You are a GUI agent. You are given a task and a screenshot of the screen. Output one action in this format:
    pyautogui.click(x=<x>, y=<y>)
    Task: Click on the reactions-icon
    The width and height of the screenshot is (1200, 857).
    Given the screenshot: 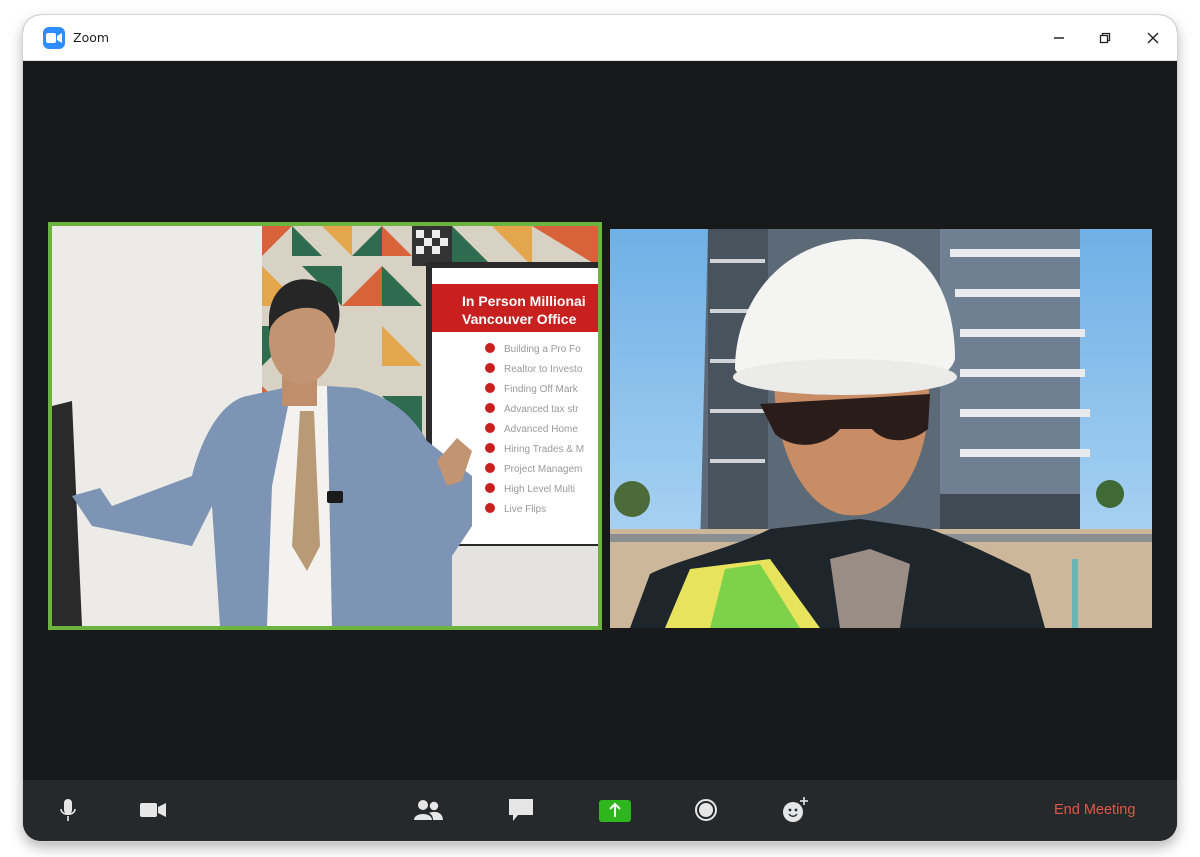 What is the action you would take?
    pyautogui.click(x=795, y=809)
    